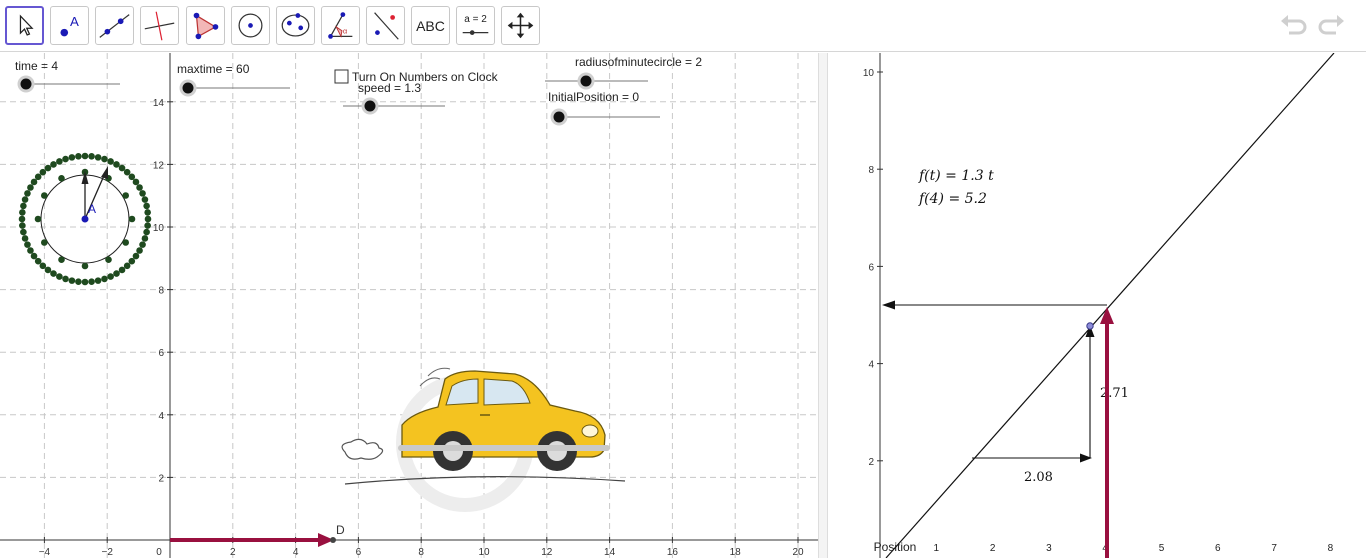 This screenshot has height=558, width=1366. What do you see at coordinates (1114, 393) in the screenshot?
I see `slope-rise-label: 2.71` at bounding box center [1114, 393].